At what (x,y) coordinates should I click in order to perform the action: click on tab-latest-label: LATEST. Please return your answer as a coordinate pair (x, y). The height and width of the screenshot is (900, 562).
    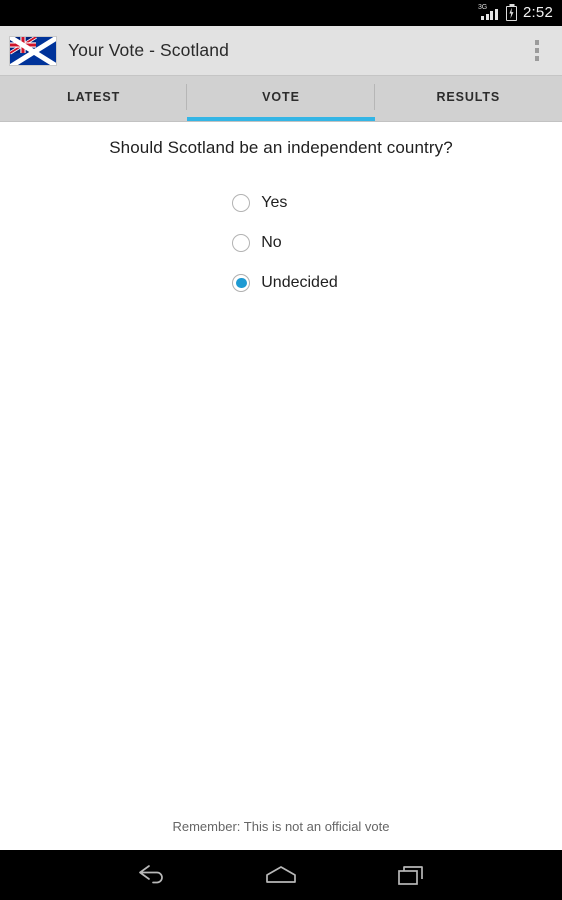
    Looking at the image, I should click on (94, 97).